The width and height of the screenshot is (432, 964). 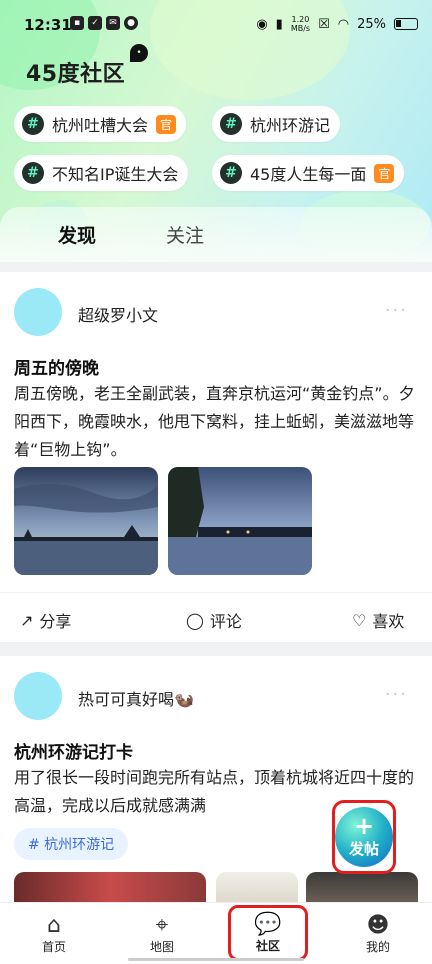 I want to click on comment-label: 评论, so click(x=225, y=621).